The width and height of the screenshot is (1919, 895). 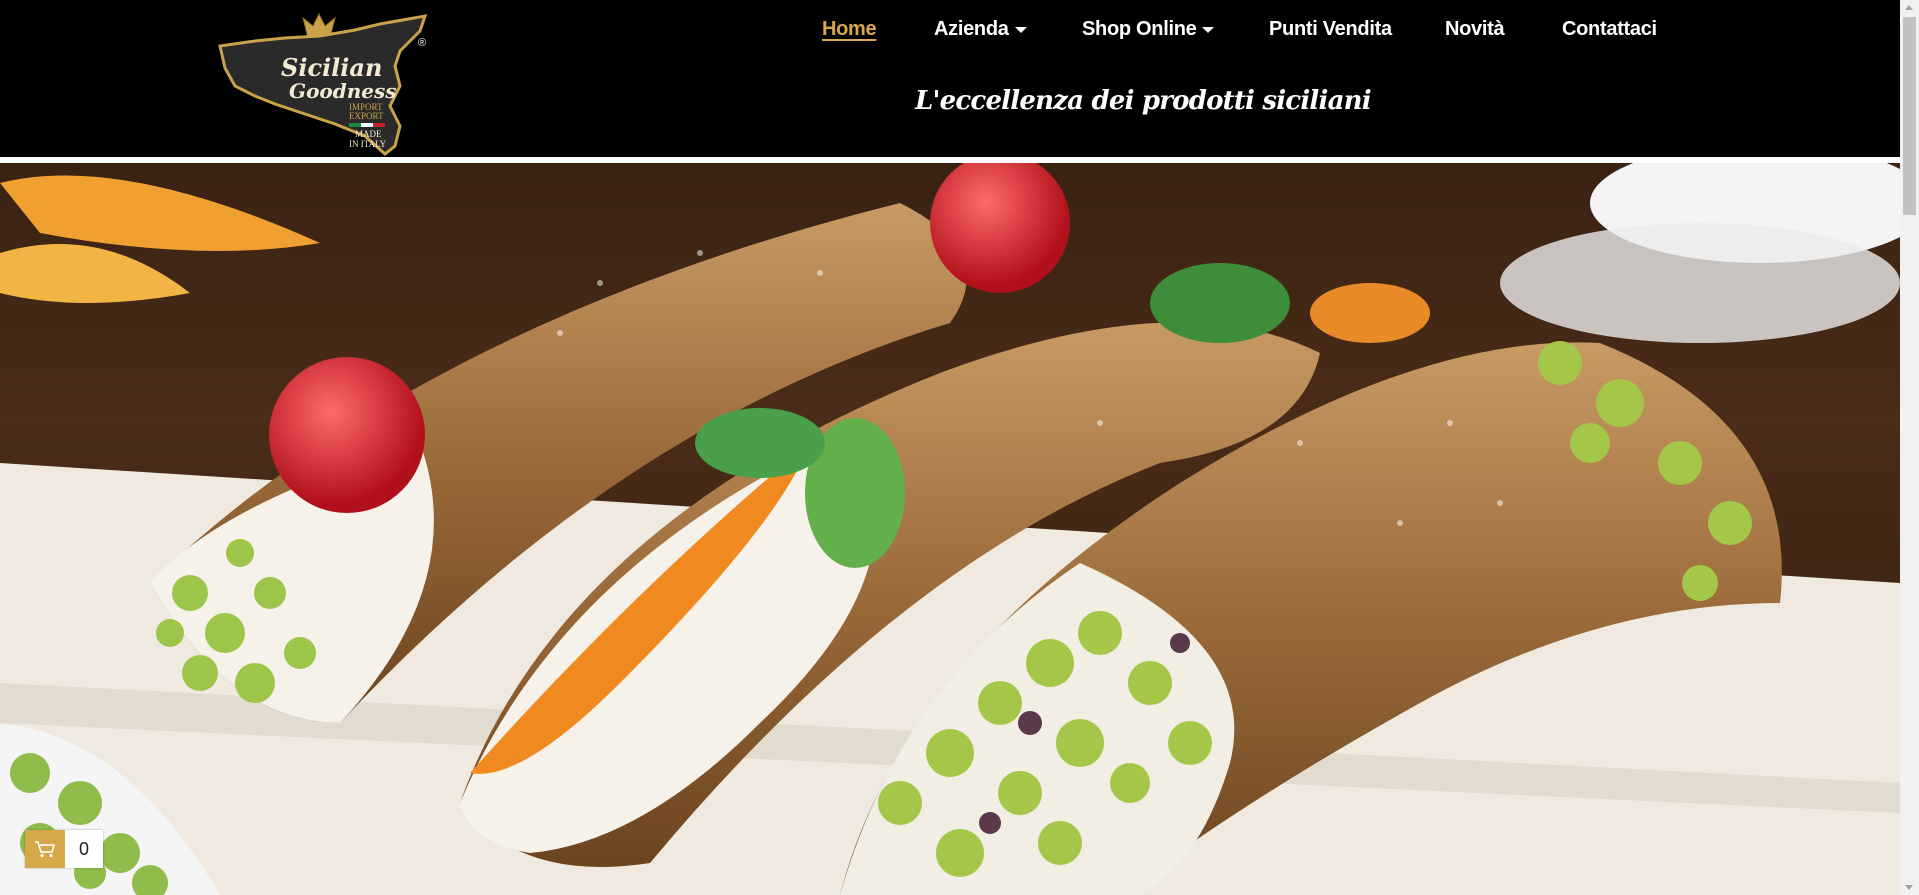 What do you see at coordinates (368, 144) in the screenshot?
I see `logo-in-italy: IN ITALY` at bounding box center [368, 144].